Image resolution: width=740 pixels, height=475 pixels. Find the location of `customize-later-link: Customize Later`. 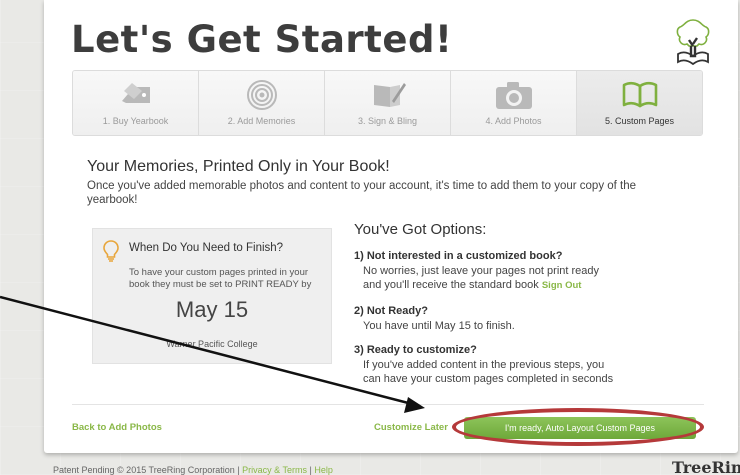

customize-later-link: Customize Later is located at coordinates (411, 427).